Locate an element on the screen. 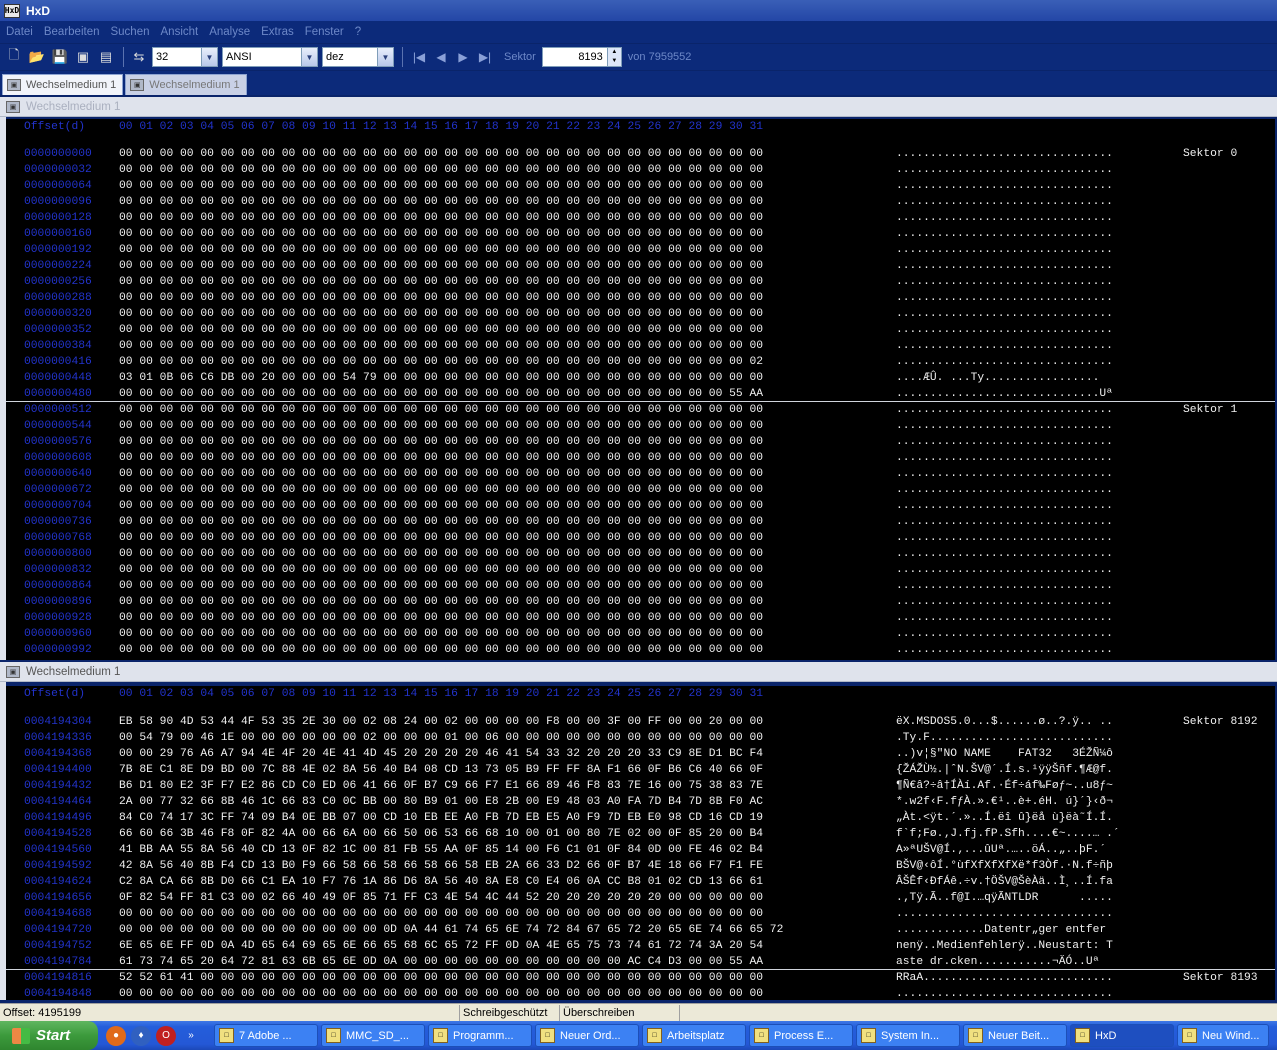 Image resolution: width=1277 pixels, height=1050 pixels. prev-sector-icon: ◀ is located at coordinates (441, 57).